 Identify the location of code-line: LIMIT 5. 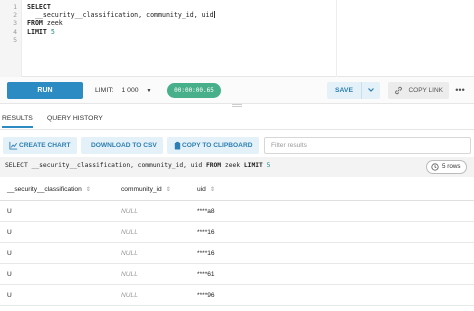
(121, 32).